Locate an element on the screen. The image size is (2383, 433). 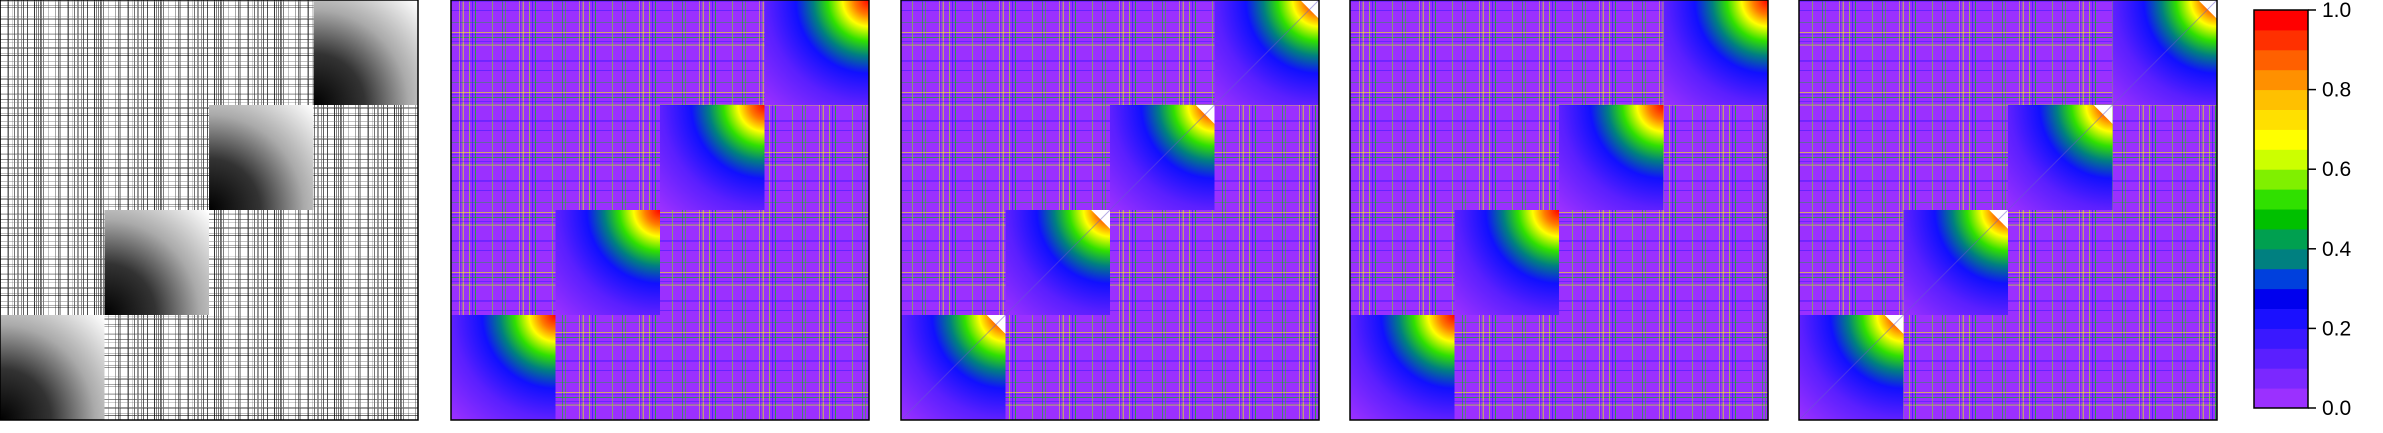
colorbar-tick-label: 1.0 is located at coordinates (2336, 11).